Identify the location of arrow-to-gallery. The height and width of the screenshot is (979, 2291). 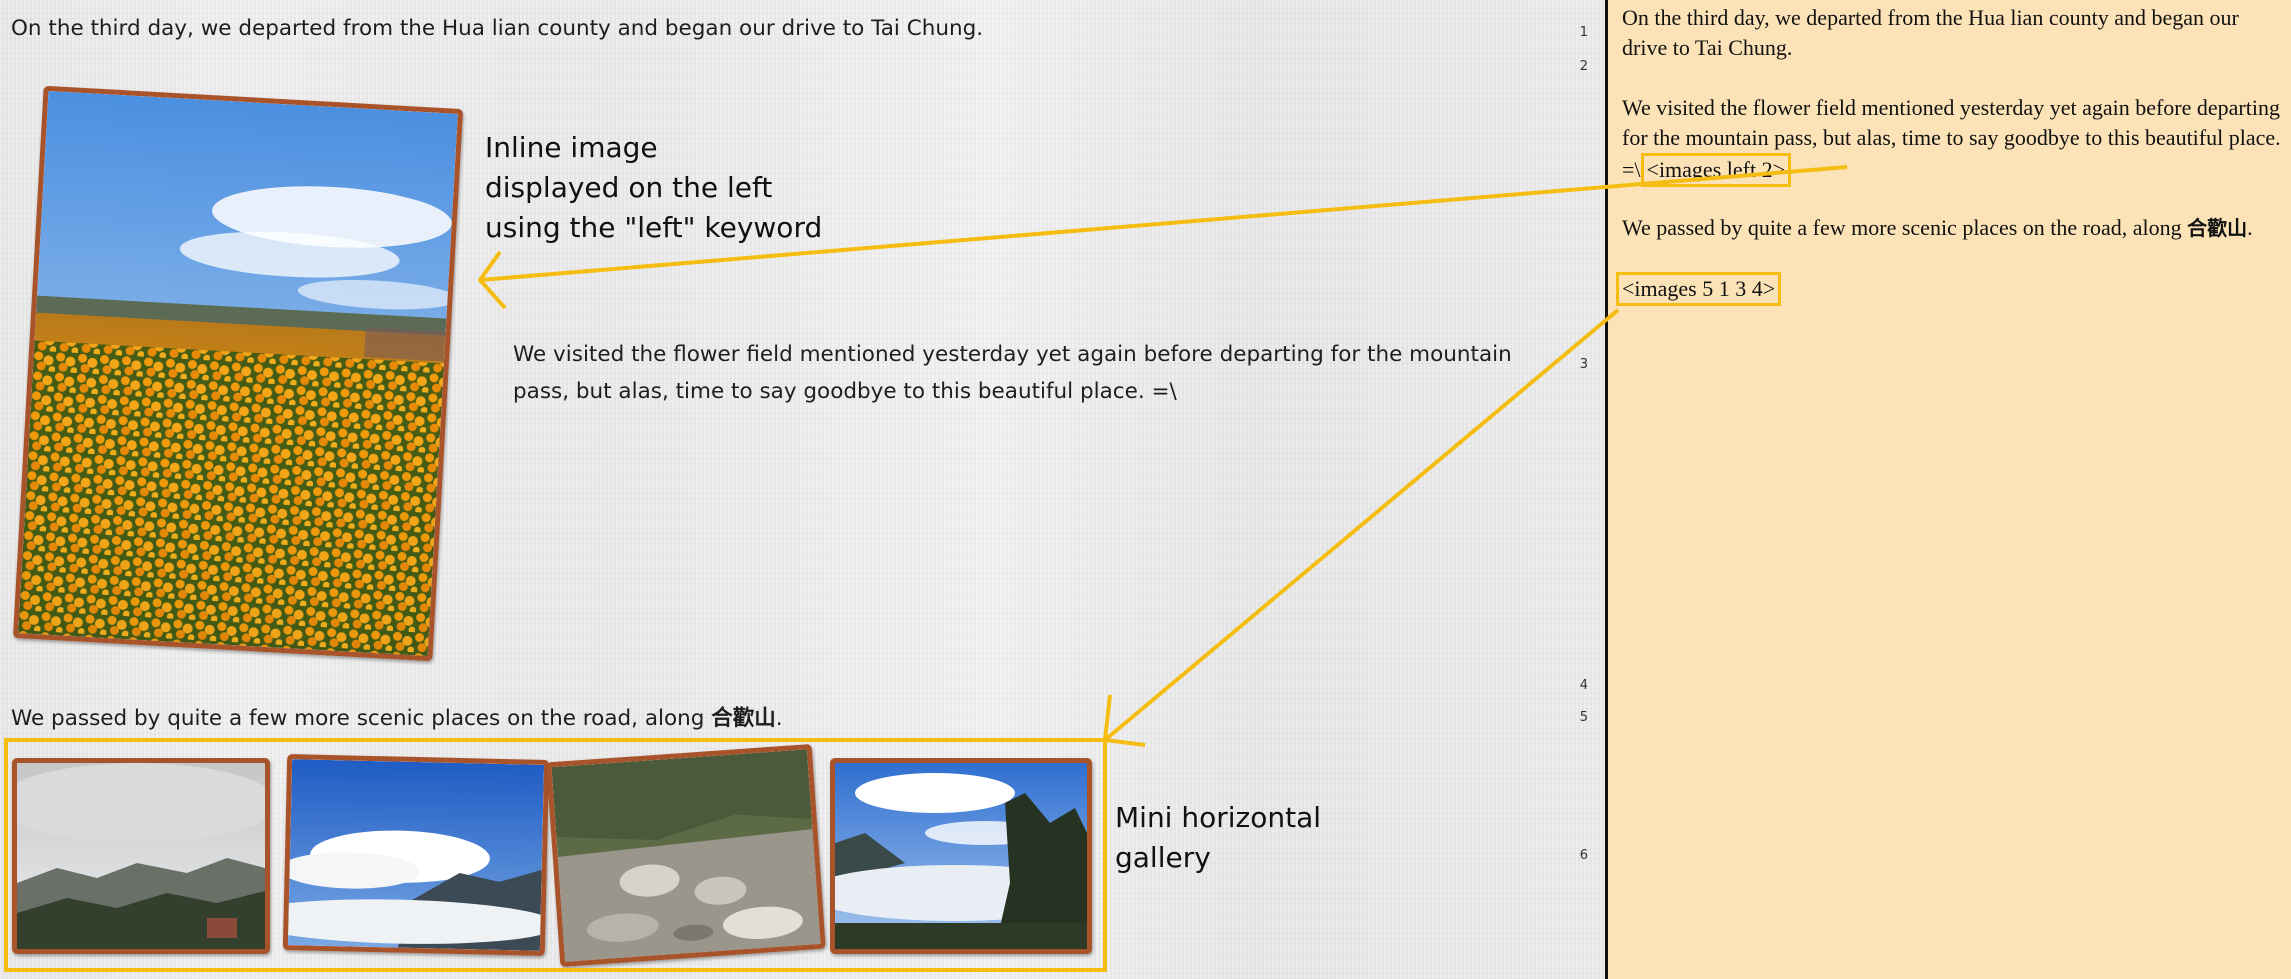
(1361, 525).